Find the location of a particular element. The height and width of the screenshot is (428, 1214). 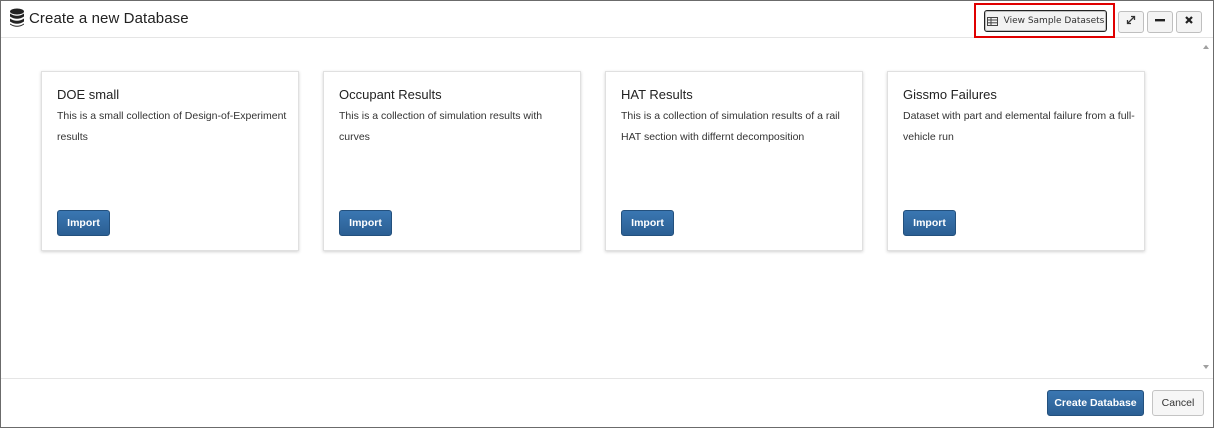

database-icon is located at coordinates (17, 18).